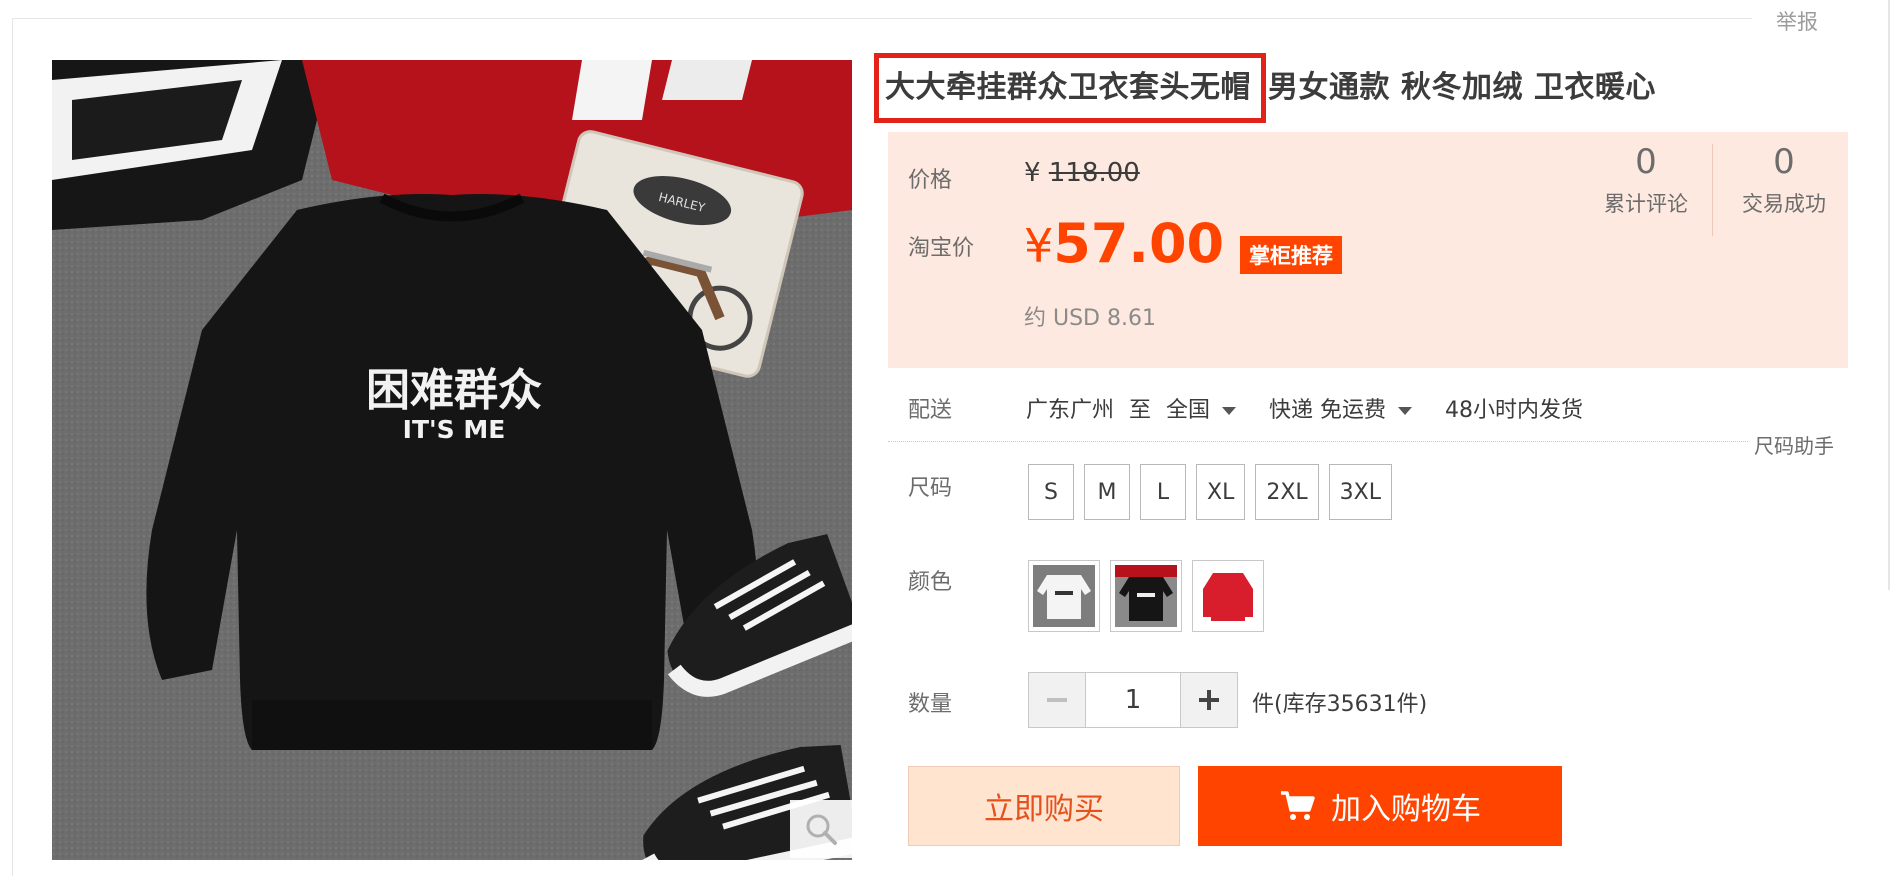 The width and height of the screenshot is (1896, 876). I want to click on reviews-label: 累计评论, so click(1646, 204).